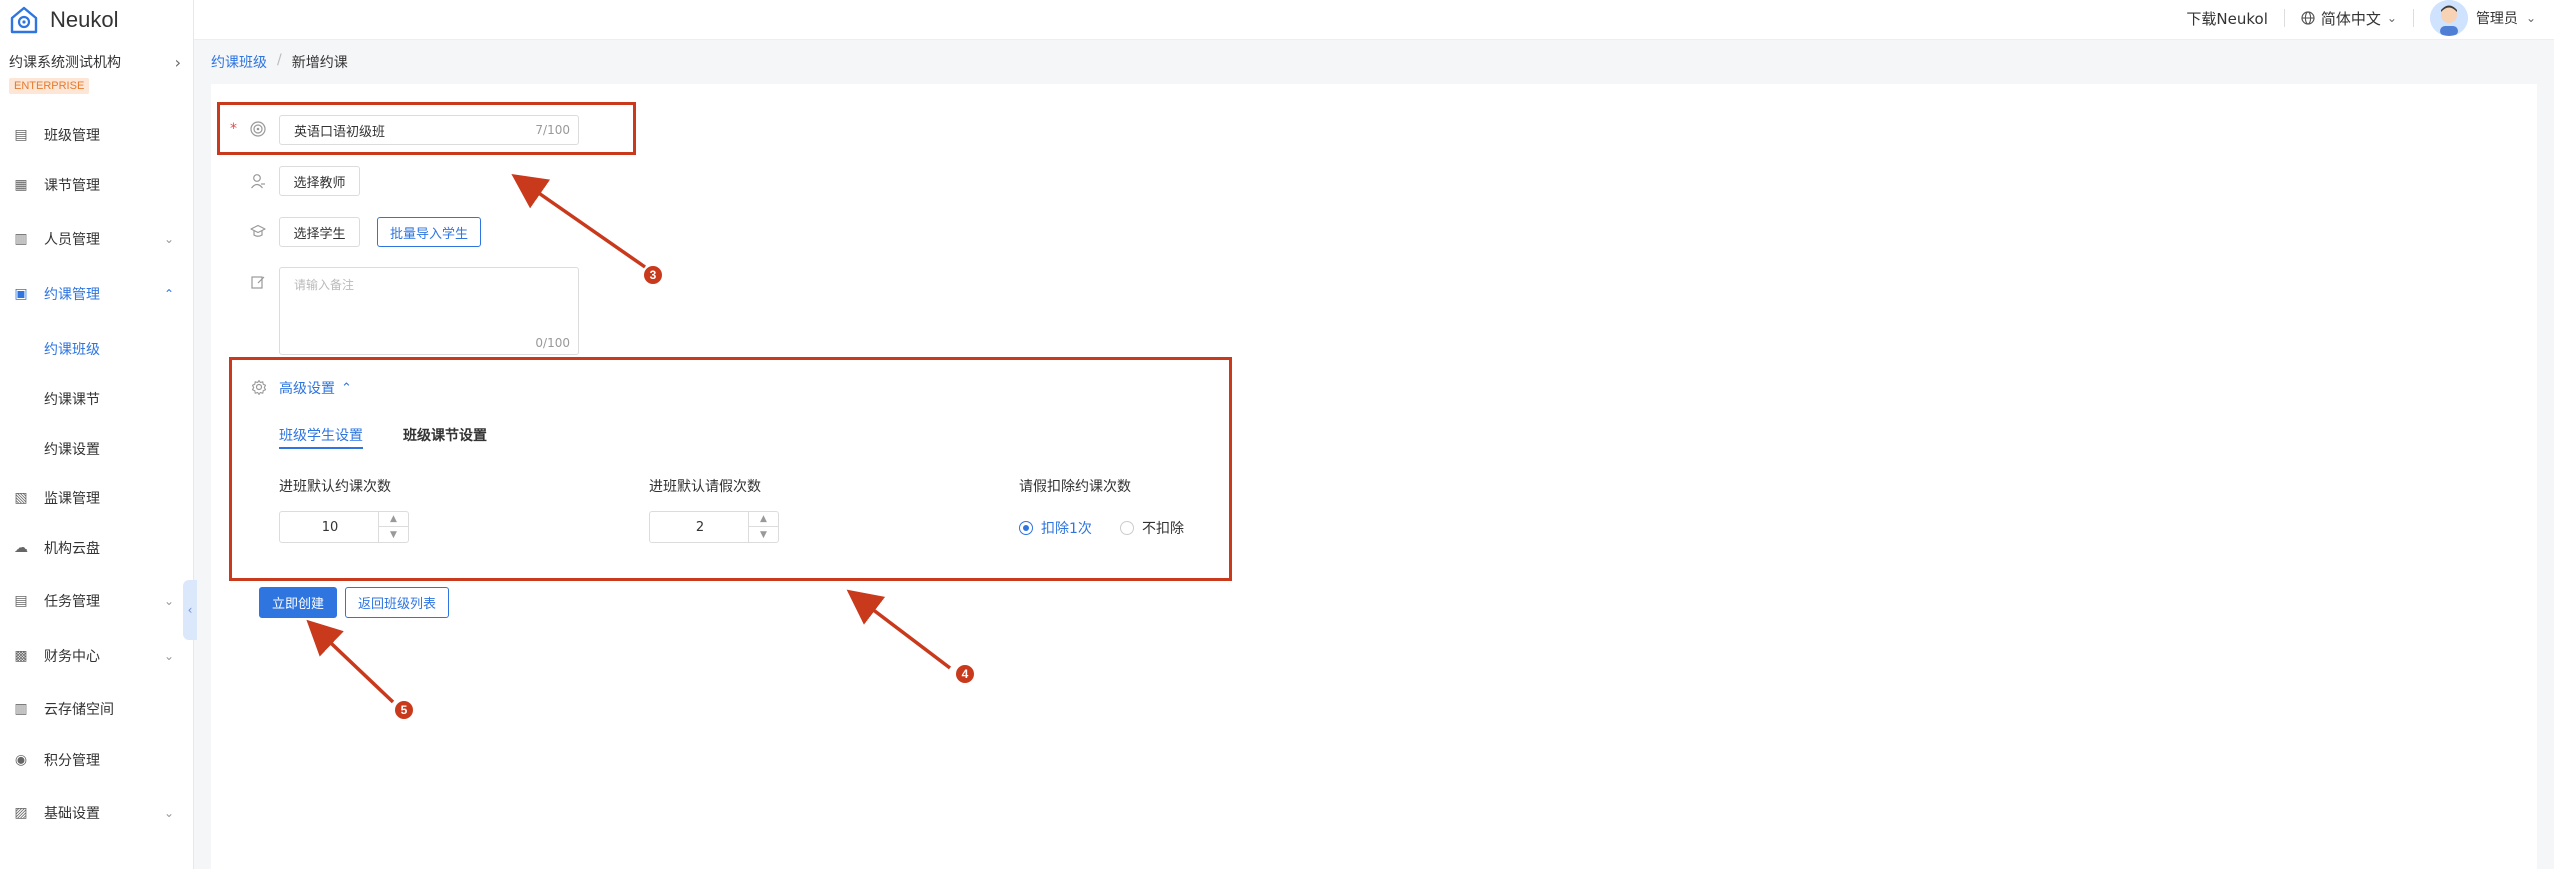 The image size is (2554, 869). What do you see at coordinates (404, 710) in the screenshot?
I see `annotation-number-5: 5` at bounding box center [404, 710].